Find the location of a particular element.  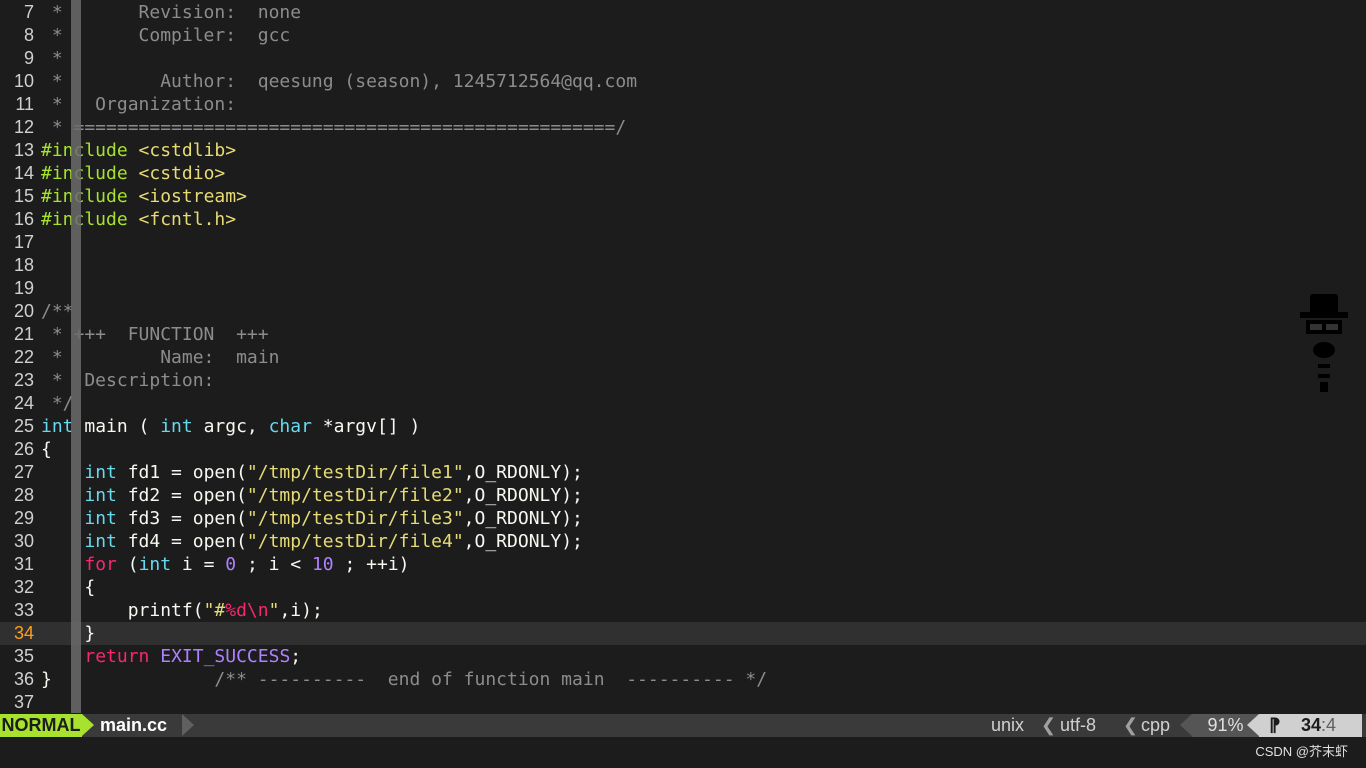

code-token: * Description: is located at coordinates (128, 380).